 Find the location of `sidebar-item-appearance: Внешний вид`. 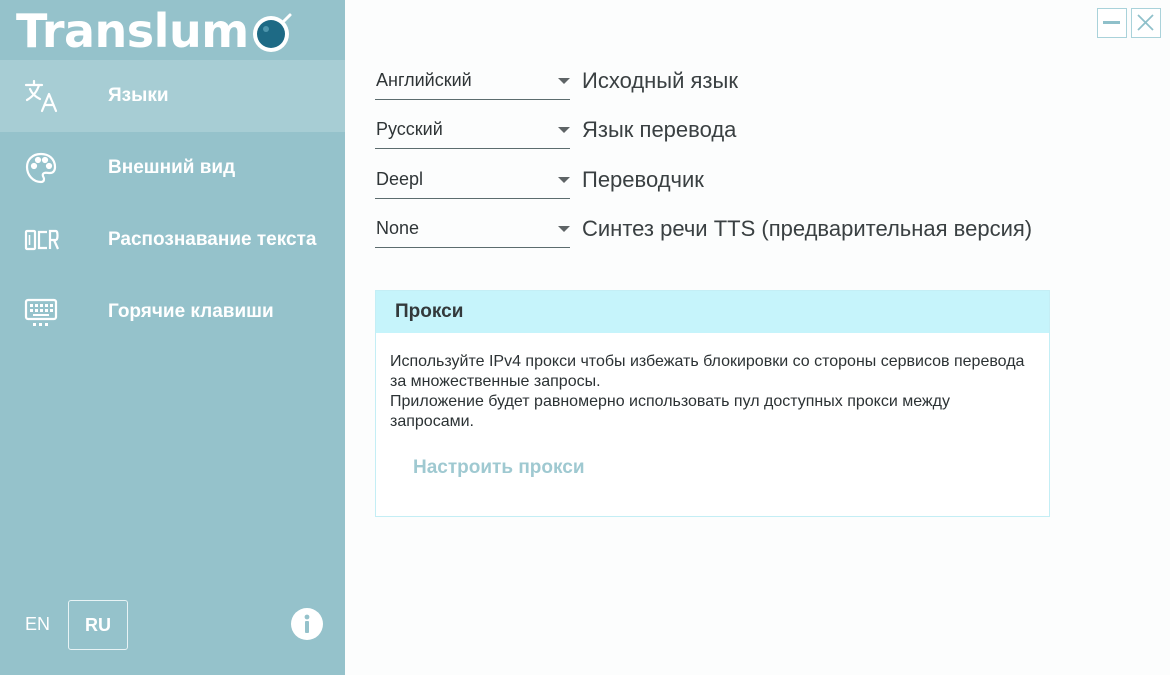

sidebar-item-appearance: Внешний вид is located at coordinates (172, 168).